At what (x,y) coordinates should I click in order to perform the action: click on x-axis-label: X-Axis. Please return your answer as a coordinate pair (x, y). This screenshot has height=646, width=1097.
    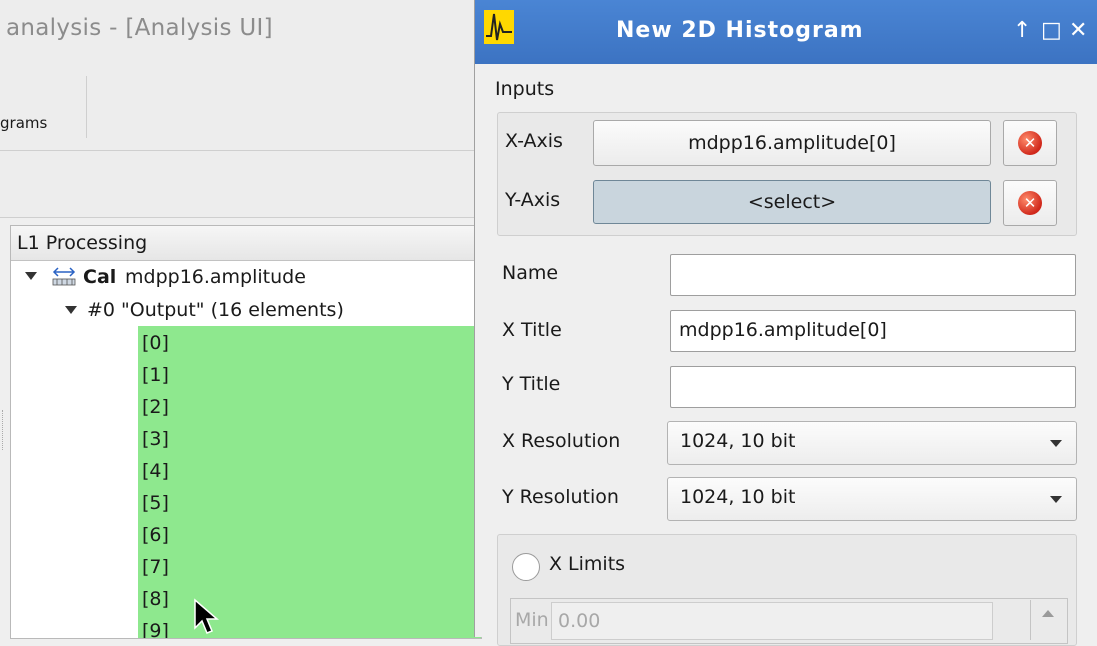
    Looking at the image, I should click on (534, 141).